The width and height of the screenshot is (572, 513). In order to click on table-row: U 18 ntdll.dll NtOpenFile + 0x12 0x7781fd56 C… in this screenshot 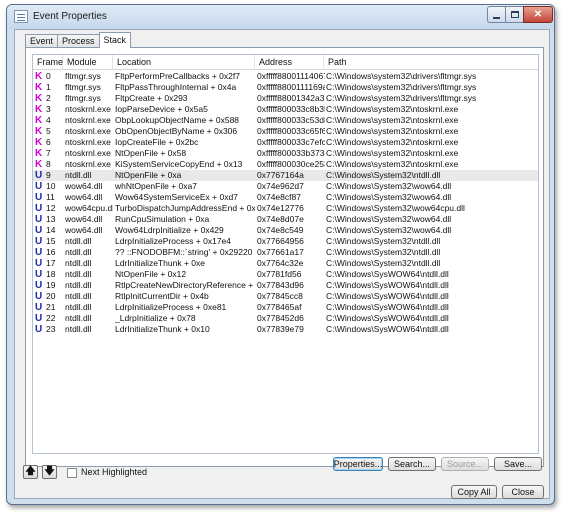, I will do `click(285, 274)`.